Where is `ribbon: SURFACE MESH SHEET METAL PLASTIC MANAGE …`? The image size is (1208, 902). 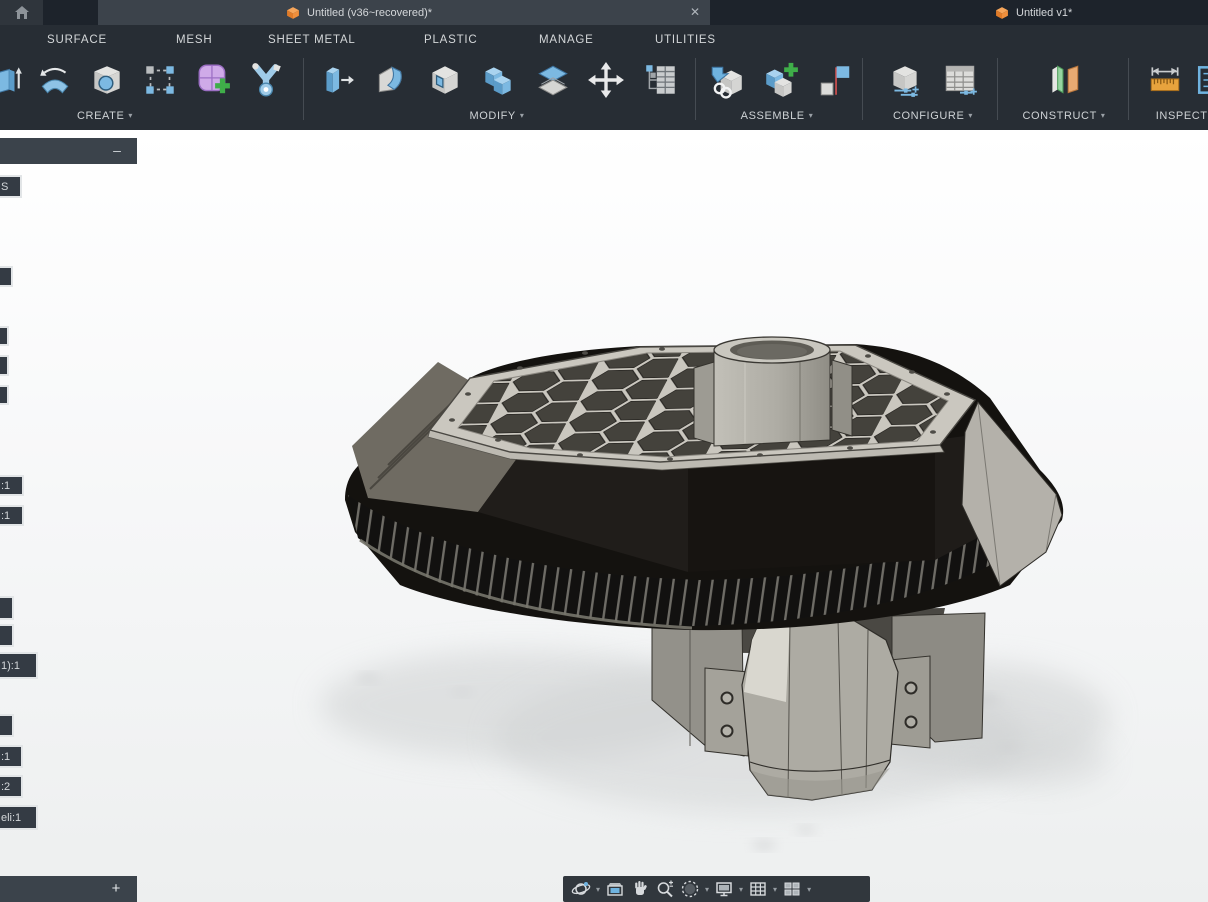
ribbon: SURFACE MESH SHEET METAL PLASTIC MANAGE … is located at coordinates (604, 77).